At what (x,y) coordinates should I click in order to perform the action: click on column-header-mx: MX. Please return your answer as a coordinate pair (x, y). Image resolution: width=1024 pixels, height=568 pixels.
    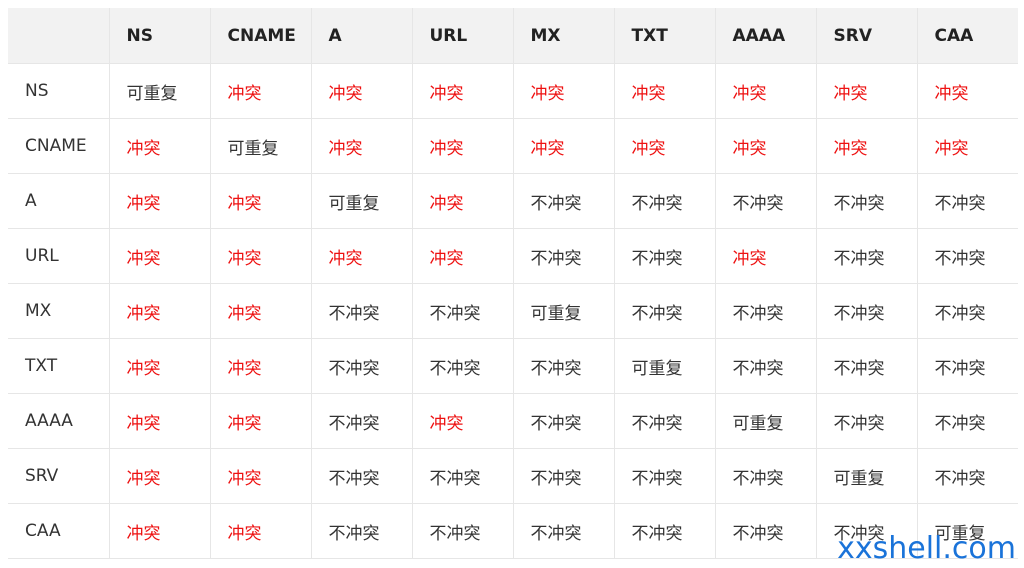
    Looking at the image, I should click on (564, 36).